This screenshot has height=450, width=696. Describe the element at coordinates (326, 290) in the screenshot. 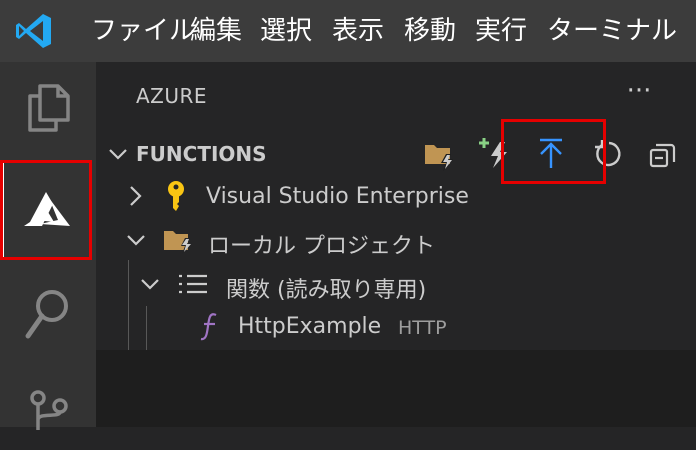

I see `functions-folder-label: 関数 (読み取り専用)` at that location.